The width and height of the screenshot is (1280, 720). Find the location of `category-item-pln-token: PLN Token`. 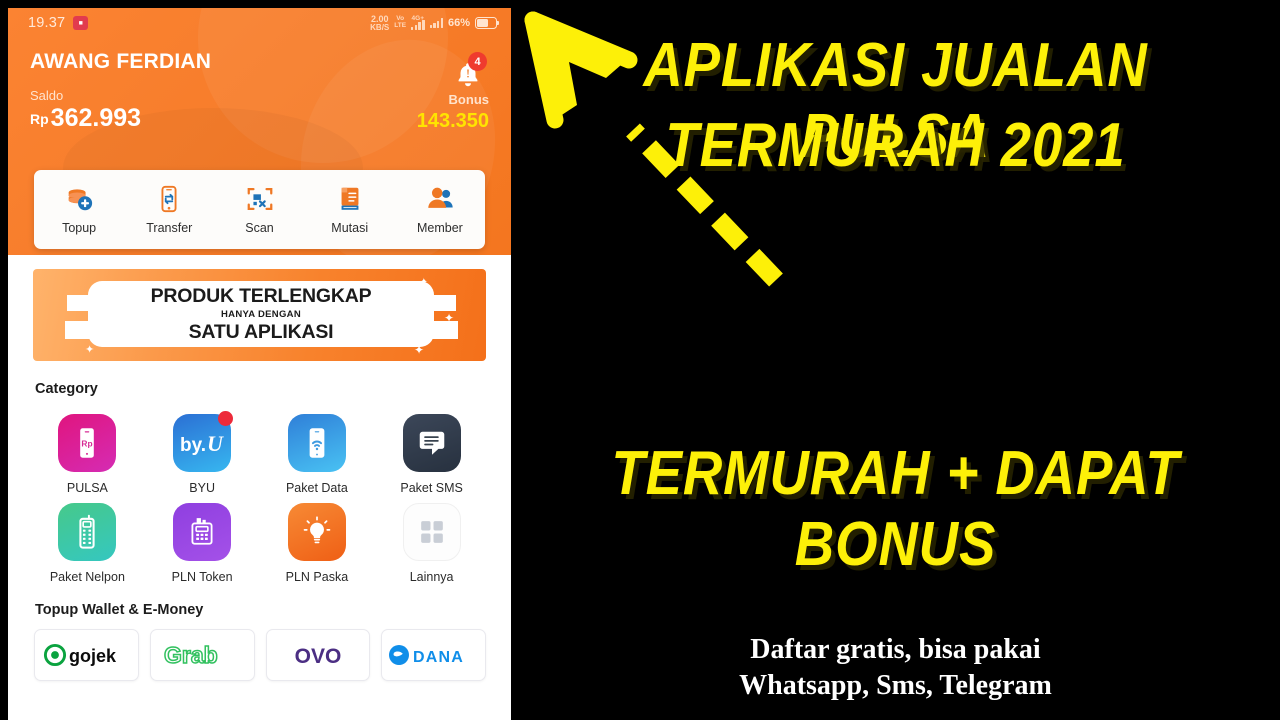

category-item-pln-token: PLN Token is located at coordinates (202, 543).